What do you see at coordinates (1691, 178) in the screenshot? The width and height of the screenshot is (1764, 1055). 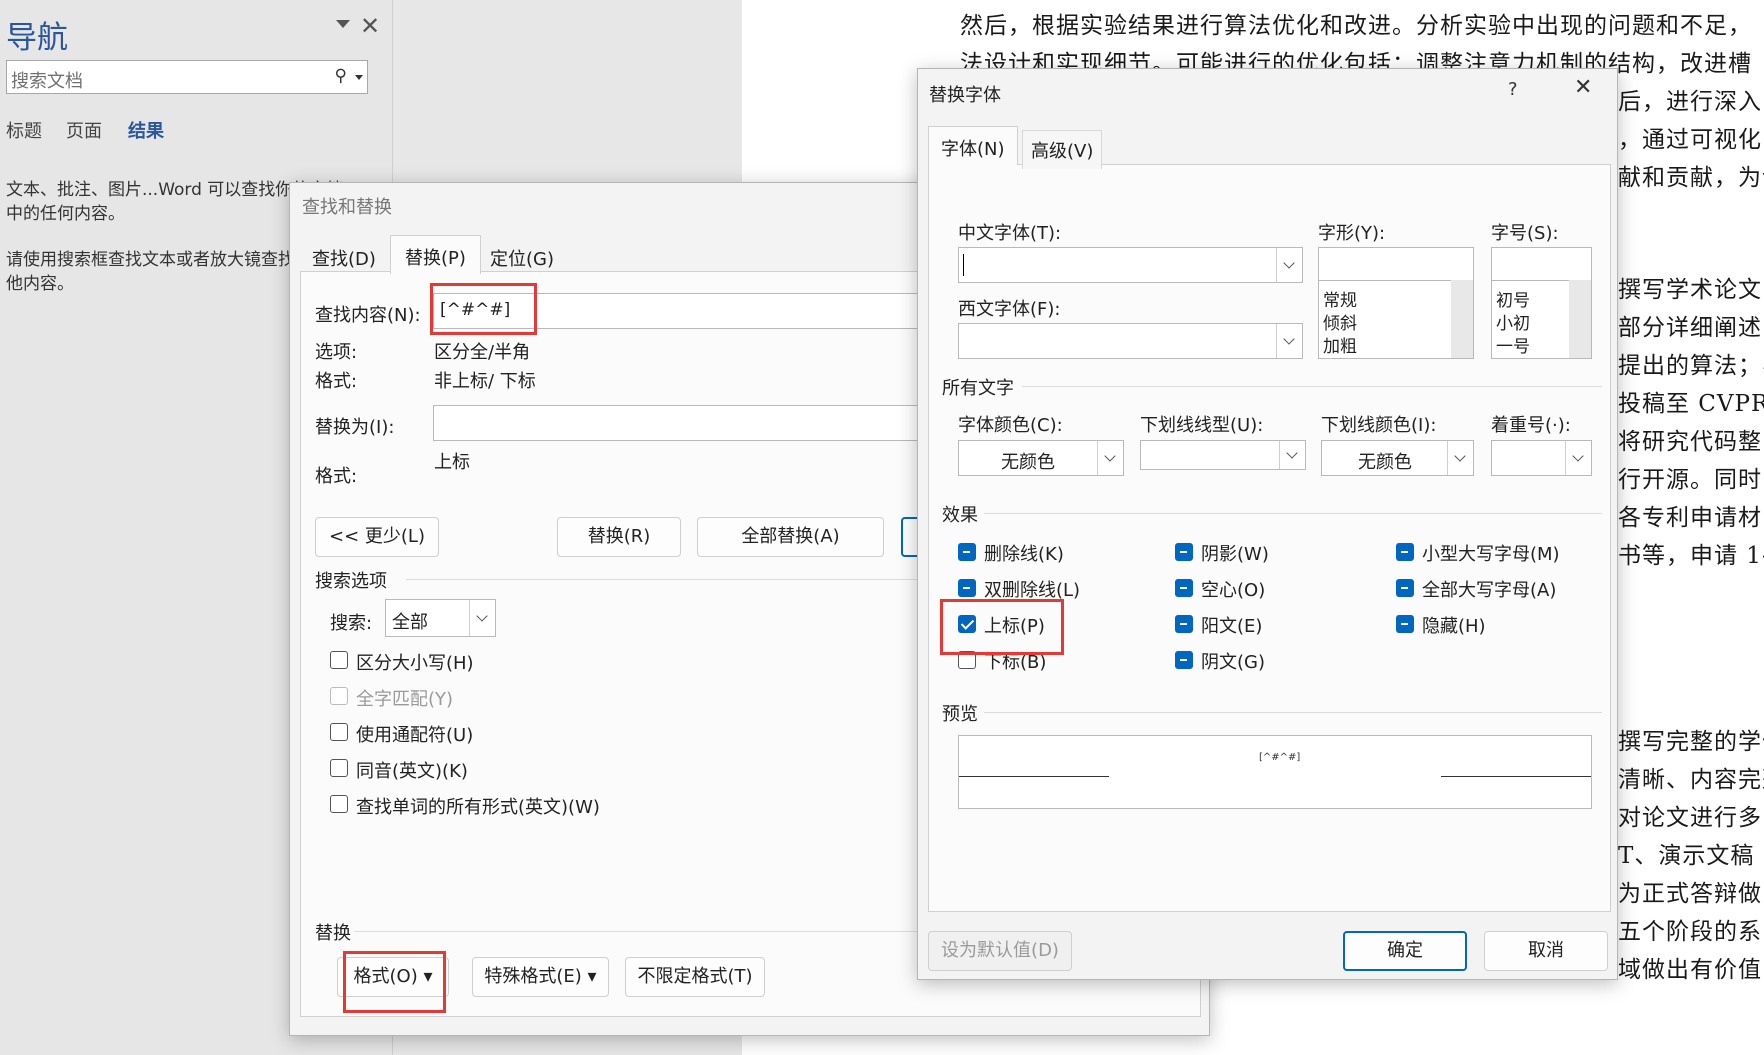 I see `doc-line: 献和贡献，为论` at bounding box center [1691, 178].